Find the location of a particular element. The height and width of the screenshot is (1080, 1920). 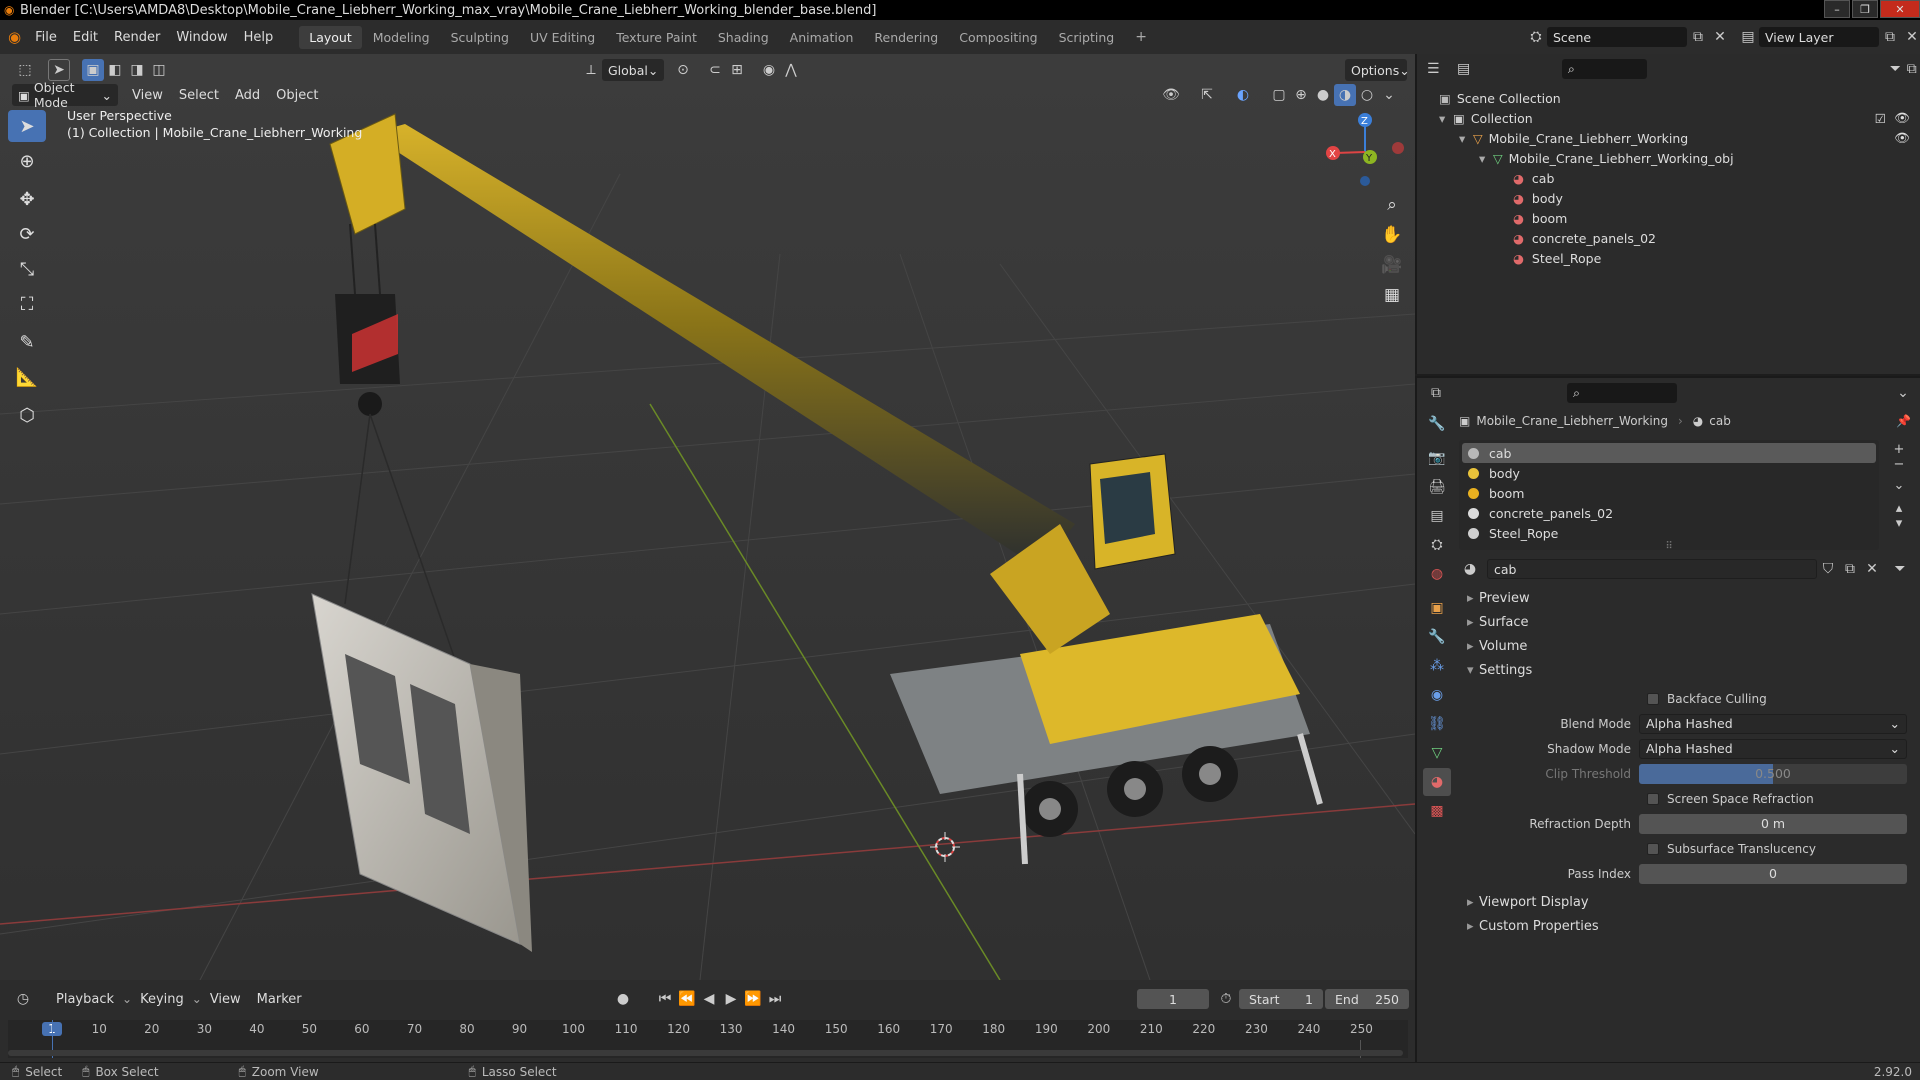

outliner-object: ▾ ▽ Mobile_Crane_Liebherr_Working 👁 is located at coordinates (1668, 138).